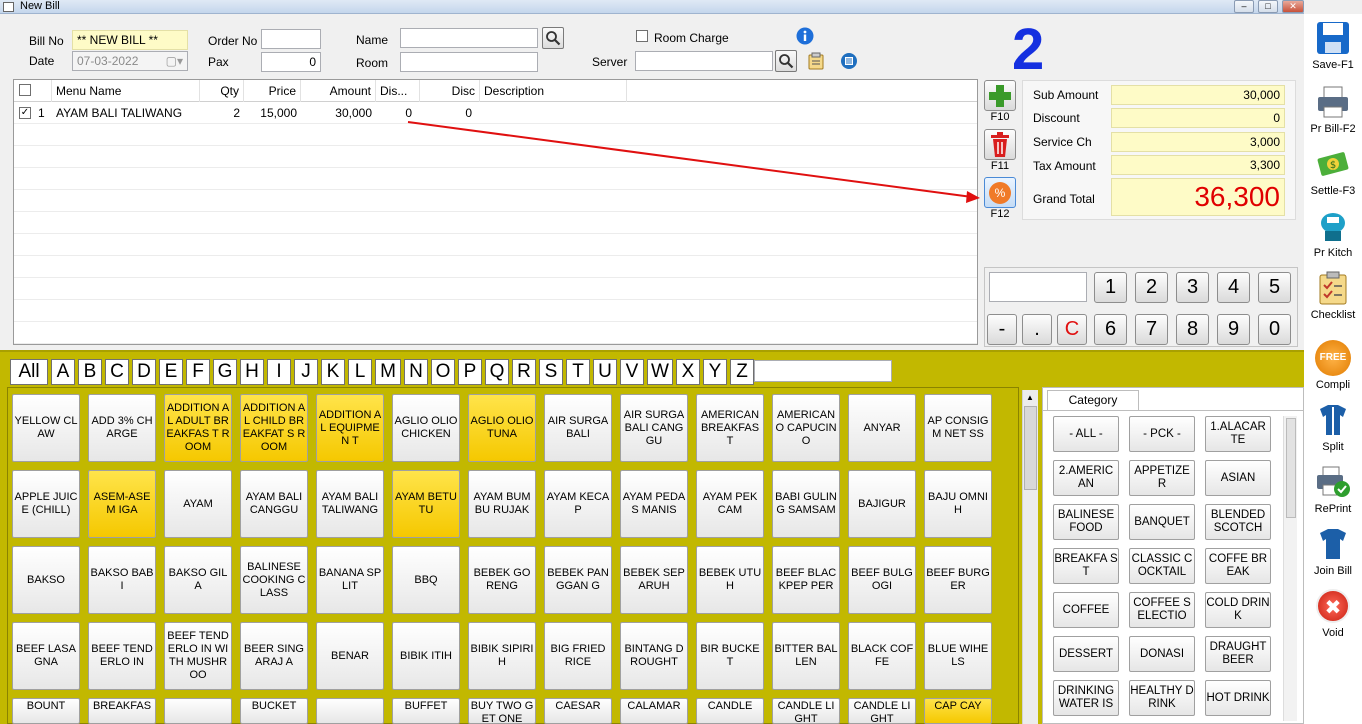 This screenshot has width=1362, height=724. Describe the element at coordinates (1162, 698) in the screenshot. I see `category-button: HEALTHY DRINK` at that location.